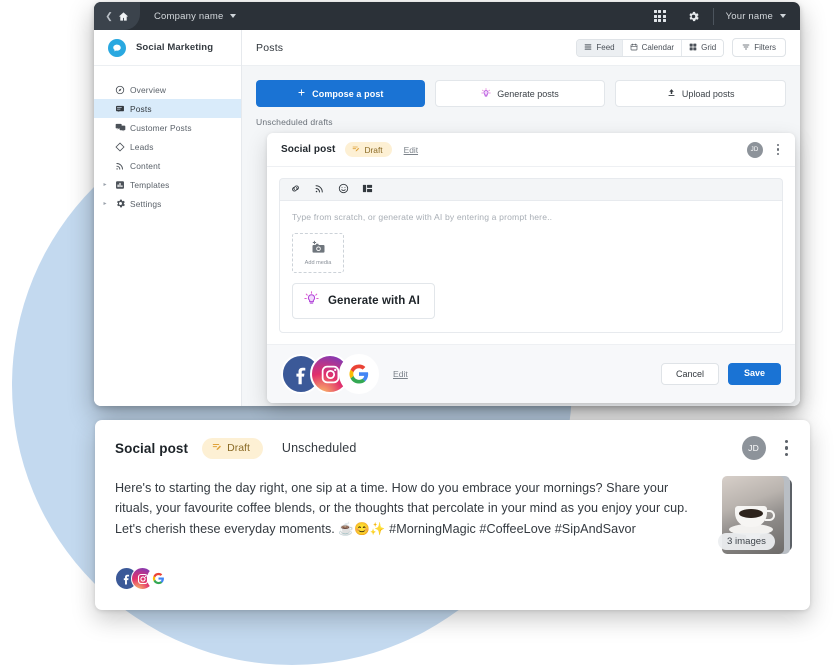 The image size is (840, 671). I want to click on sidebar-item-label: Settings, so click(146, 203).